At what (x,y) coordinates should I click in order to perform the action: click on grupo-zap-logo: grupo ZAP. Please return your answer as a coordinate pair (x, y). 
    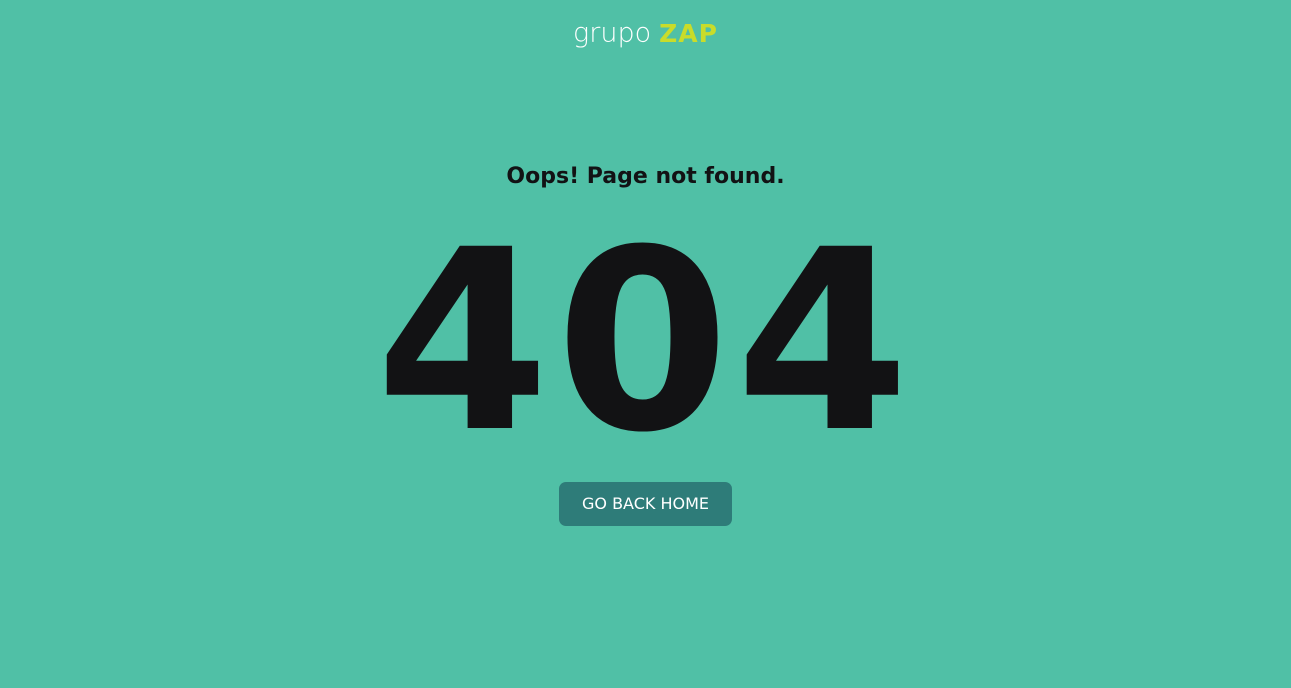
    Looking at the image, I should click on (645, 33).